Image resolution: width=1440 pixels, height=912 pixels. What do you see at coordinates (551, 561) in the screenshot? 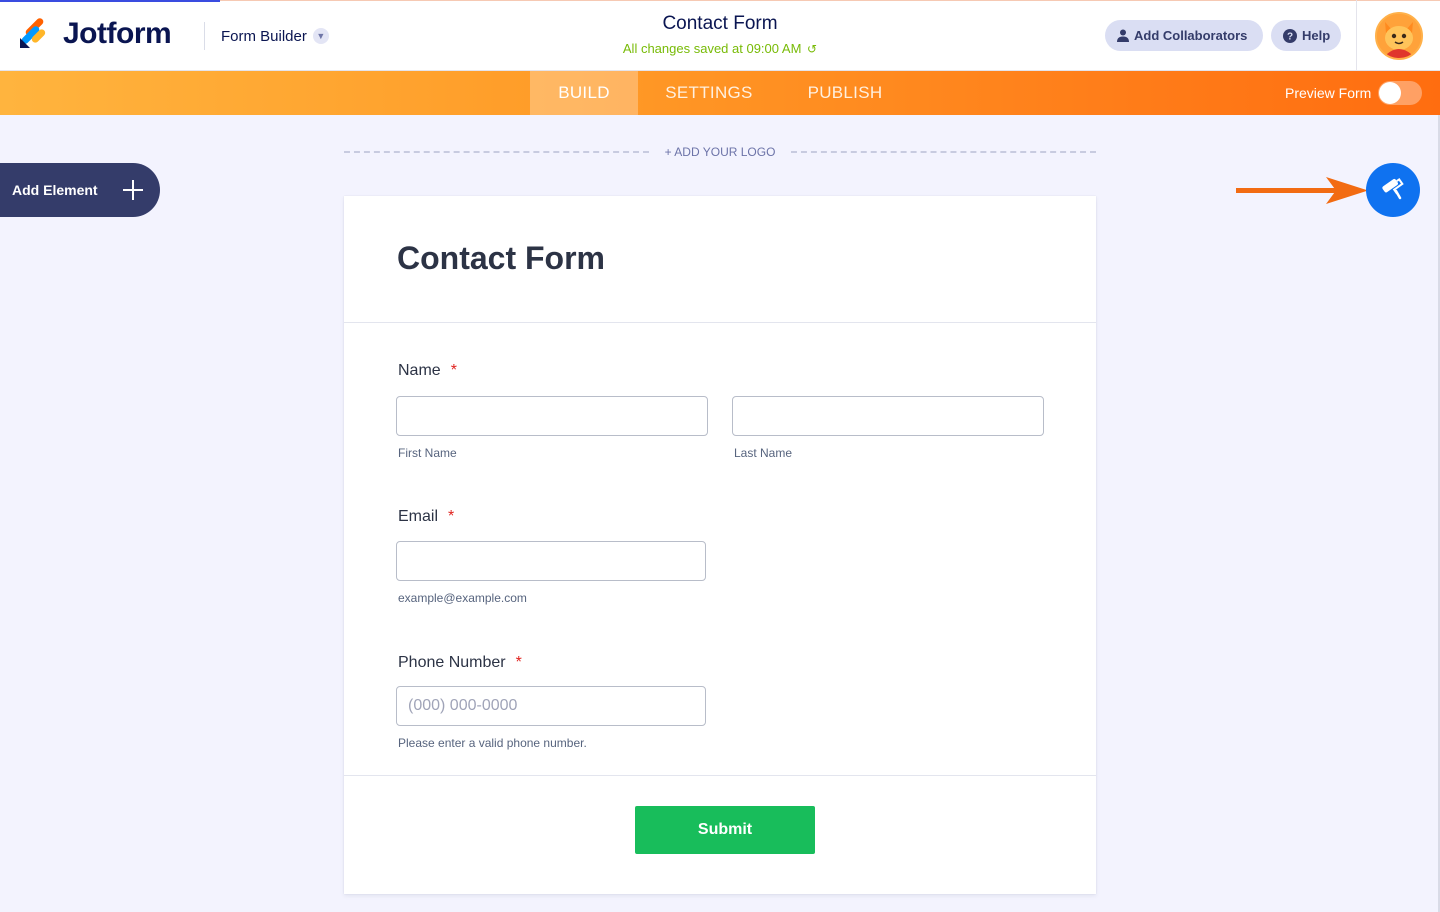
I see `email-input` at bounding box center [551, 561].